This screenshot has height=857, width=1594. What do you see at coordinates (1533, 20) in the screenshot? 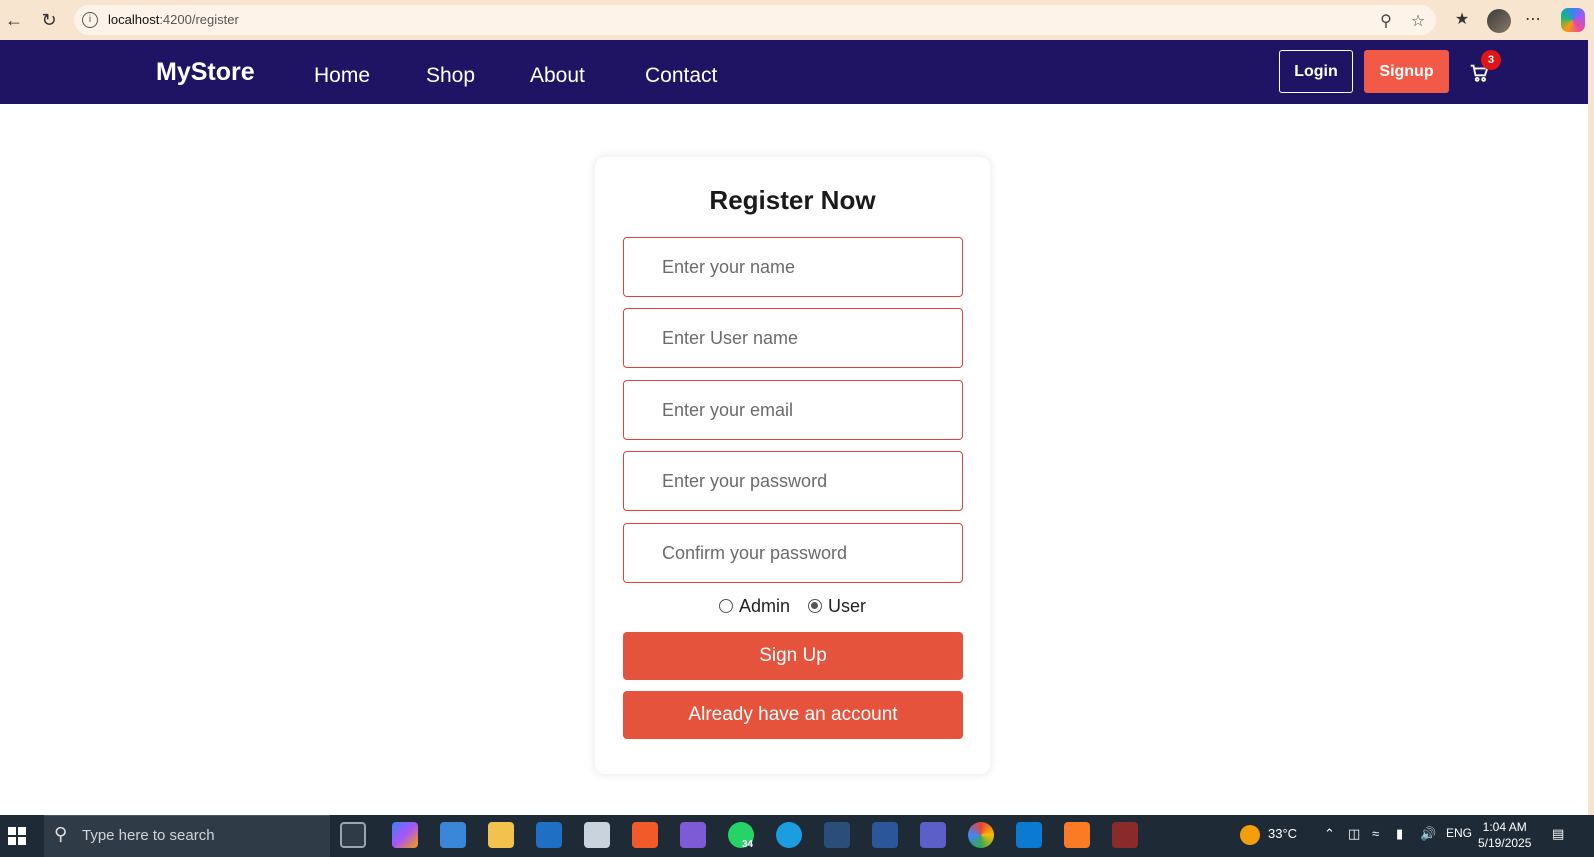
I see `more-icon: ⋯` at bounding box center [1533, 20].